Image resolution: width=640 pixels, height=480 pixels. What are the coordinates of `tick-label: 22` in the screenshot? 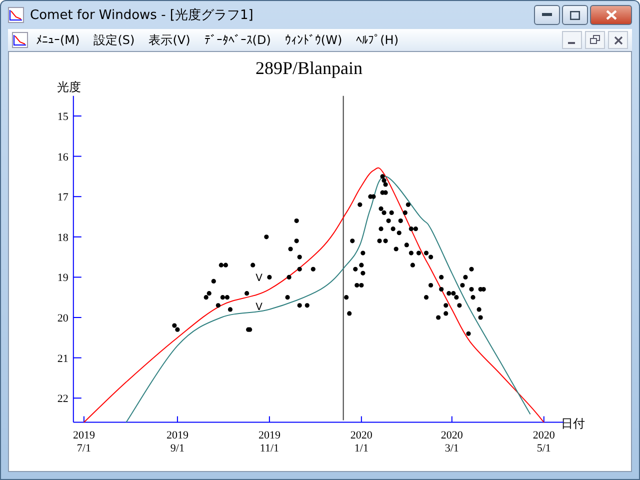 It's located at (62, 399).